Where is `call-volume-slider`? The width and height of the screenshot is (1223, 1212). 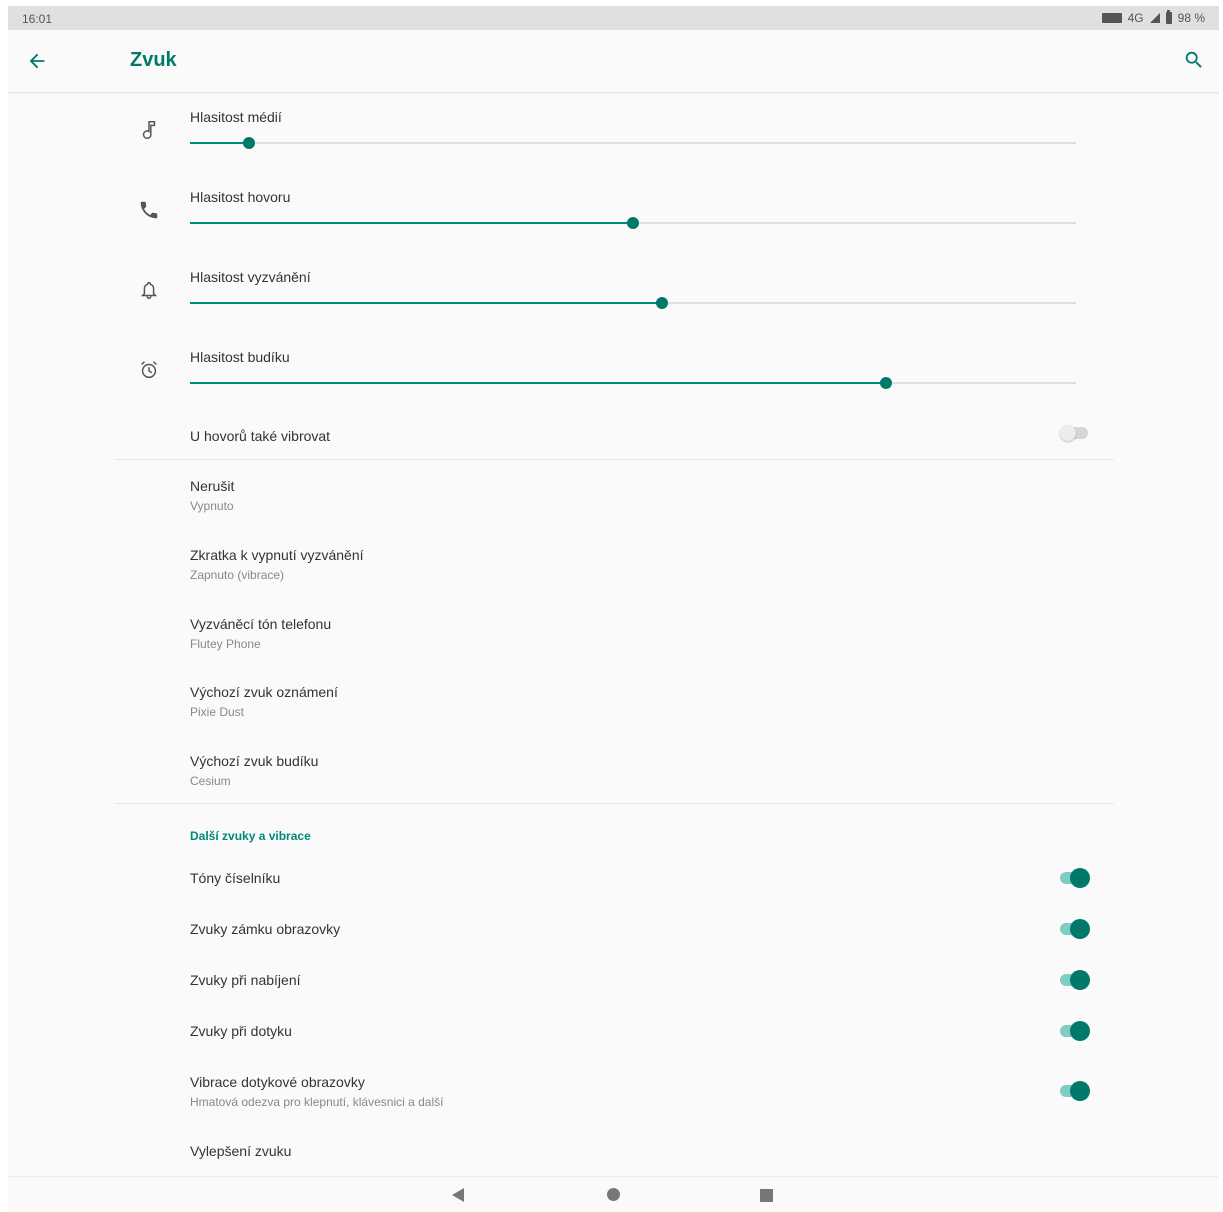
call-volume-slider is located at coordinates (633, 223).